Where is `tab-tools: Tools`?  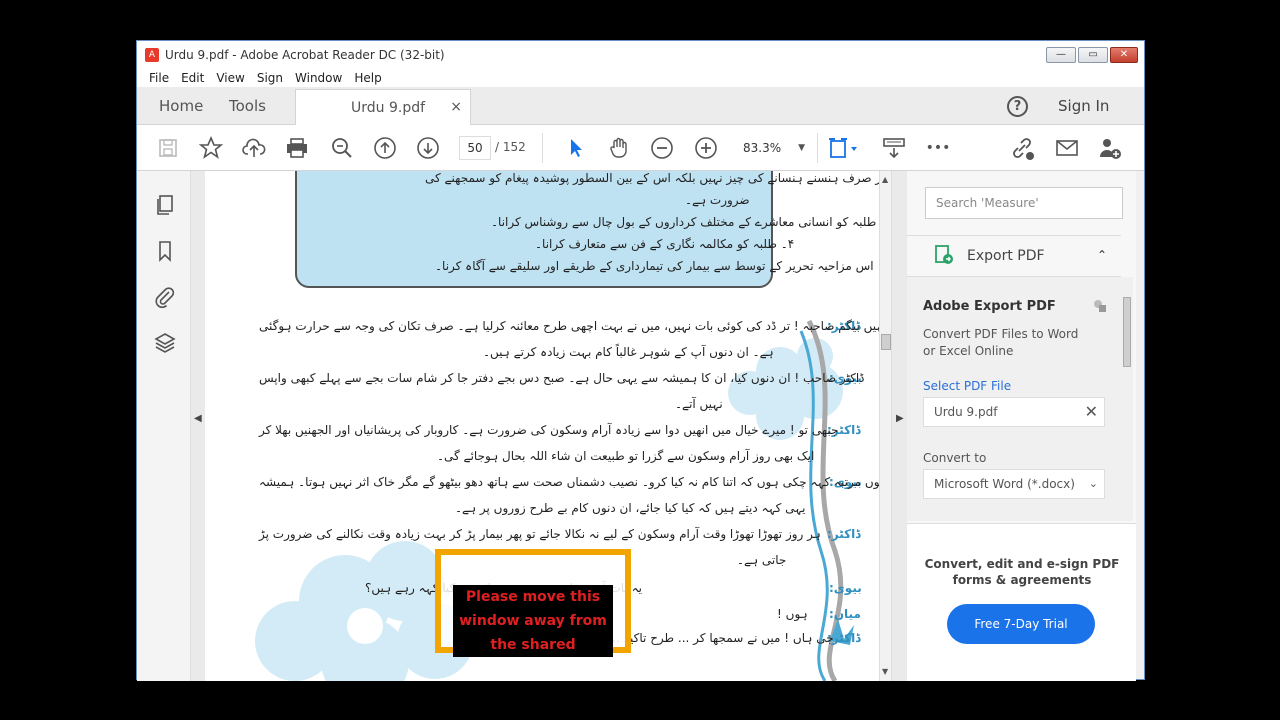 tab-tools: Tools is located at coordinates (247, 106).